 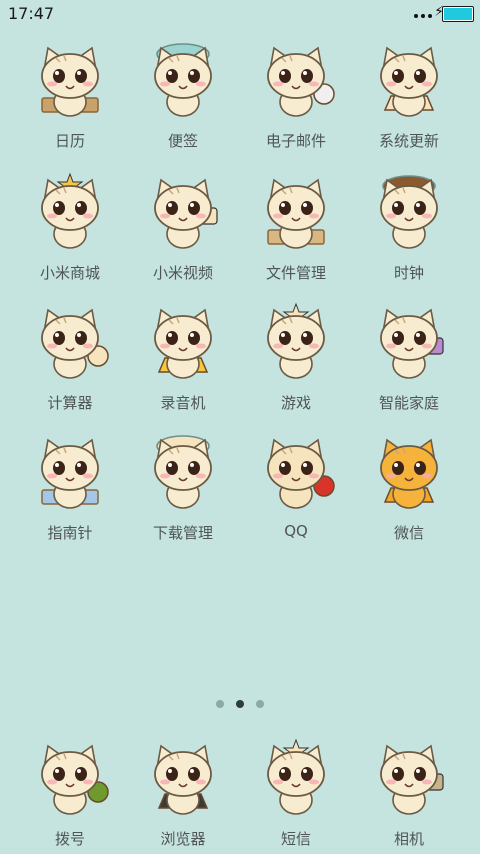 What do you see at coordinates (183, 78) in the screenshot?
I see `cat-notes-icon` at bounding box center [183, 78].